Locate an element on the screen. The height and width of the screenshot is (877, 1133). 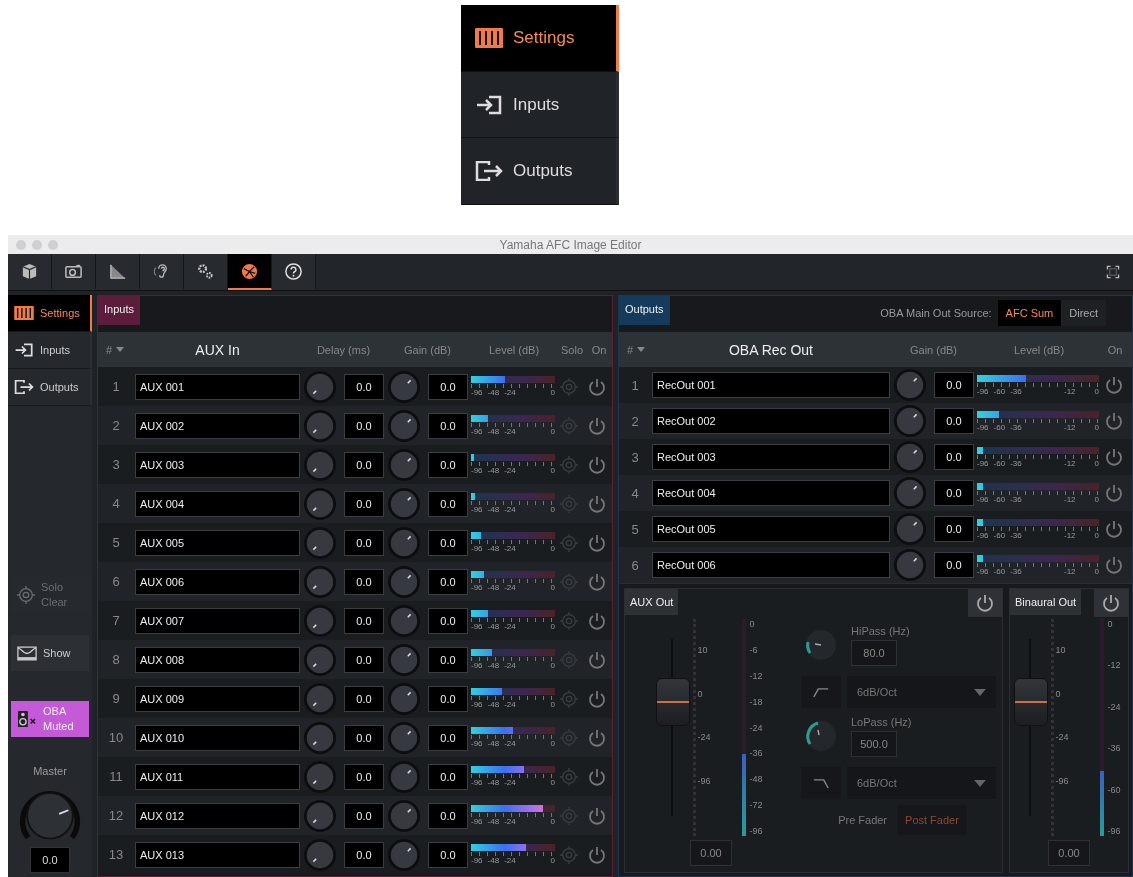
name-field: AUX 013 is located at coordinates (217, 854).